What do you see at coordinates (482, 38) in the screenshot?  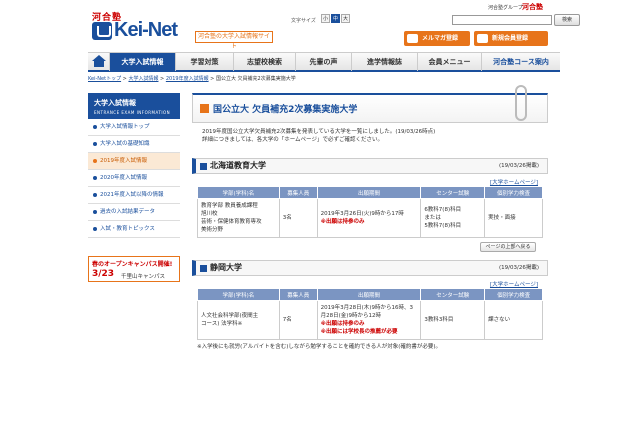 I see `people-icon` at bounding box center [482, 38].